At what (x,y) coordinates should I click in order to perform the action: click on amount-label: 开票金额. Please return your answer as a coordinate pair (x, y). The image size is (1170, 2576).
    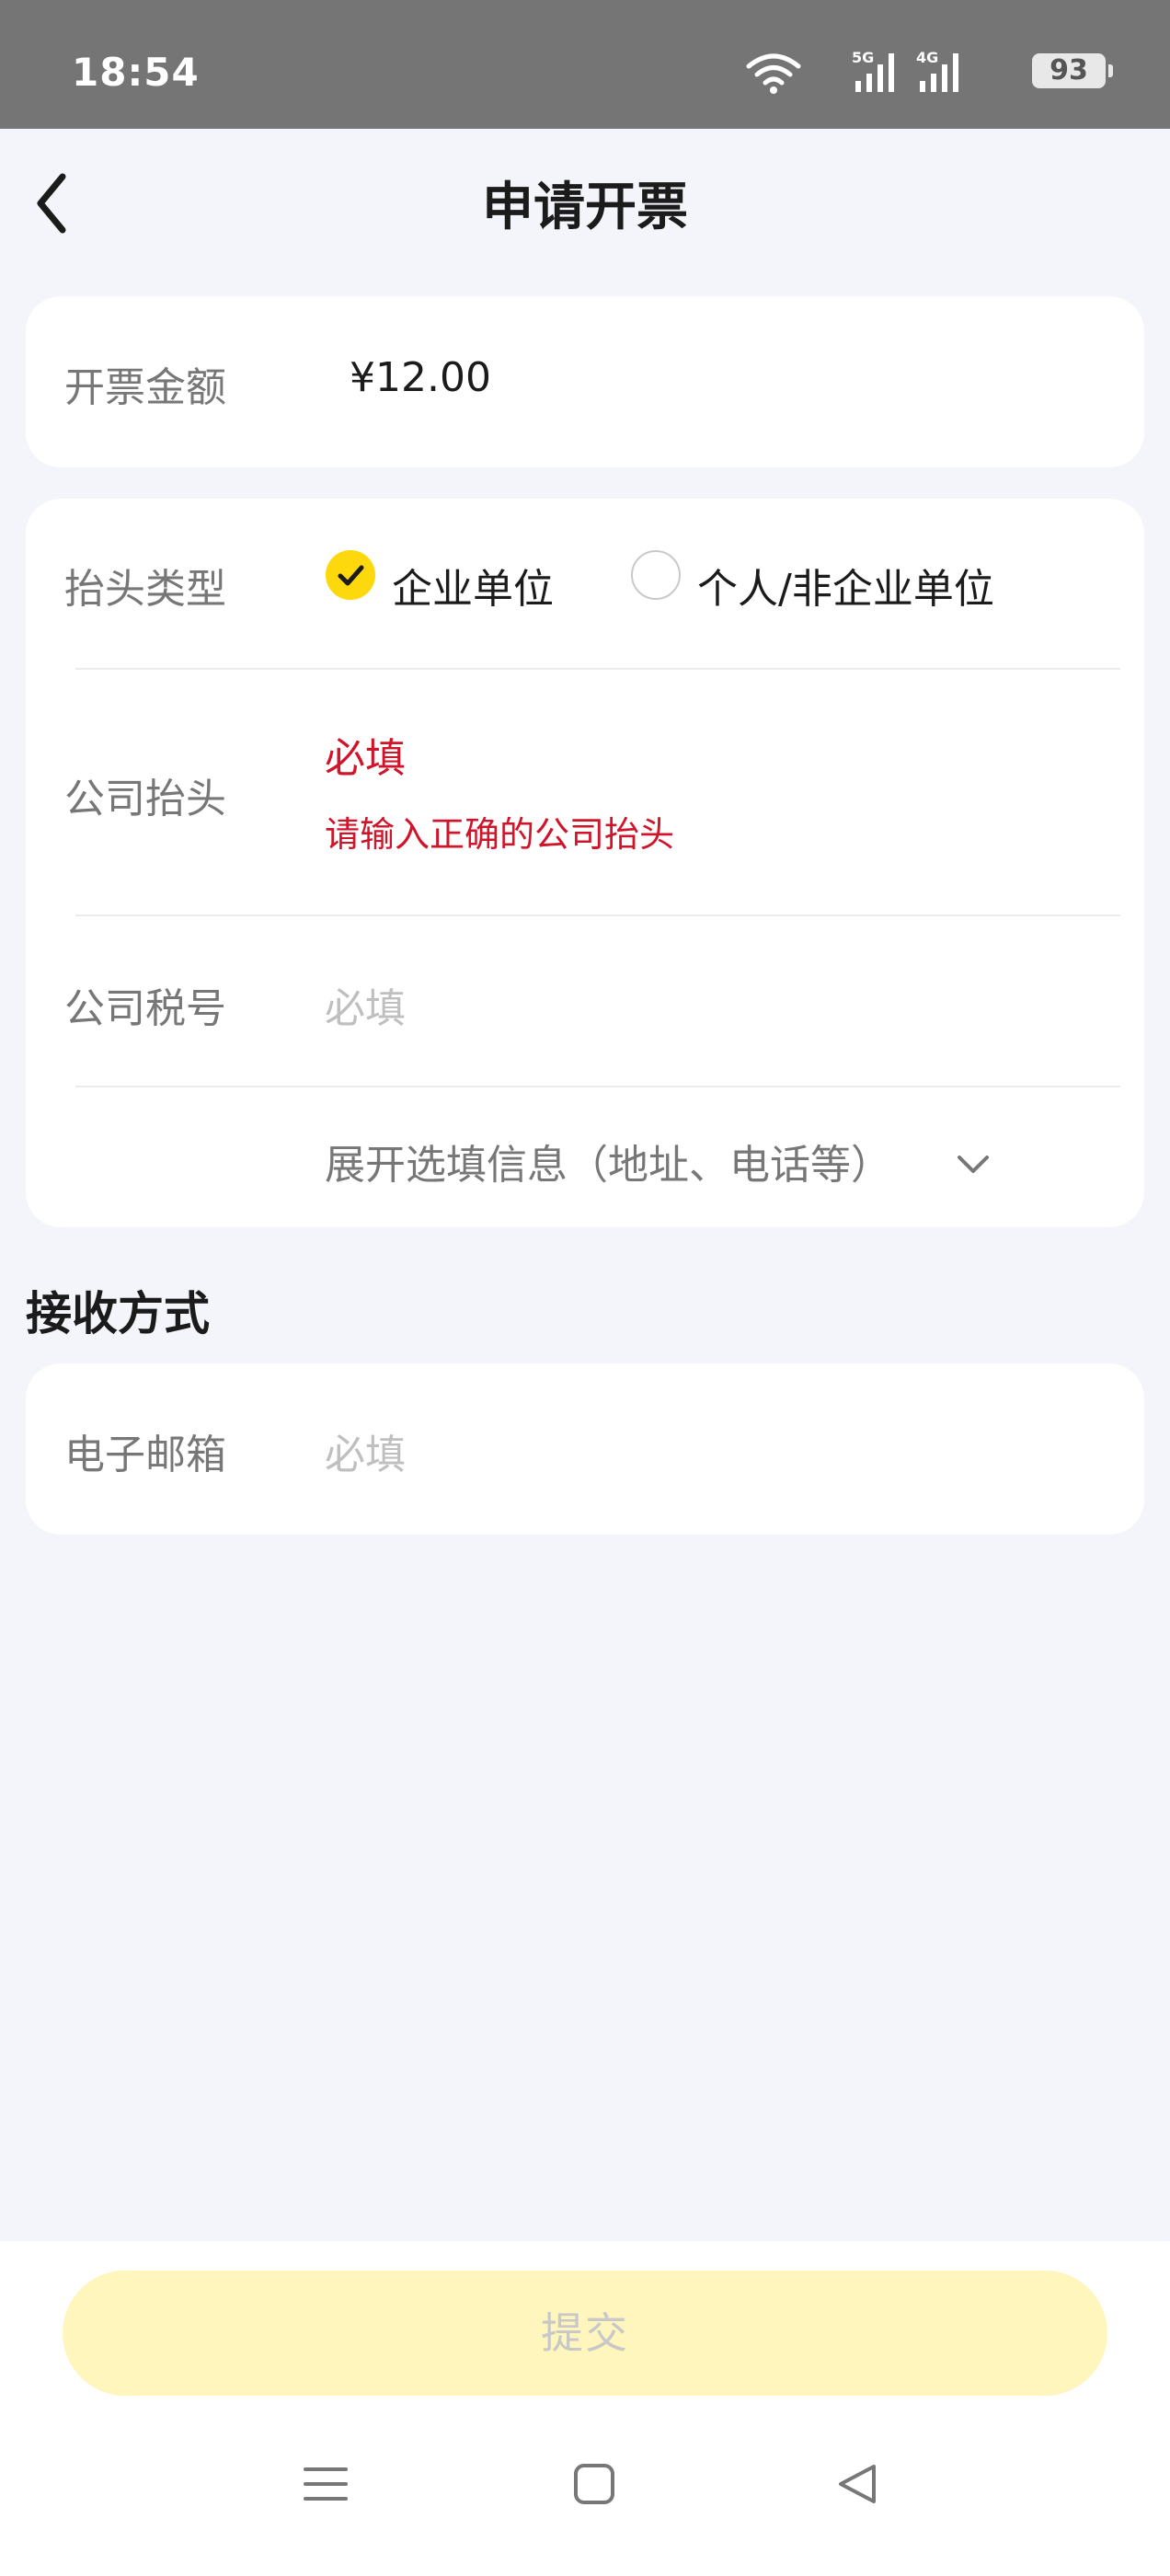
    Looking at the image, I should click on (145, 387).